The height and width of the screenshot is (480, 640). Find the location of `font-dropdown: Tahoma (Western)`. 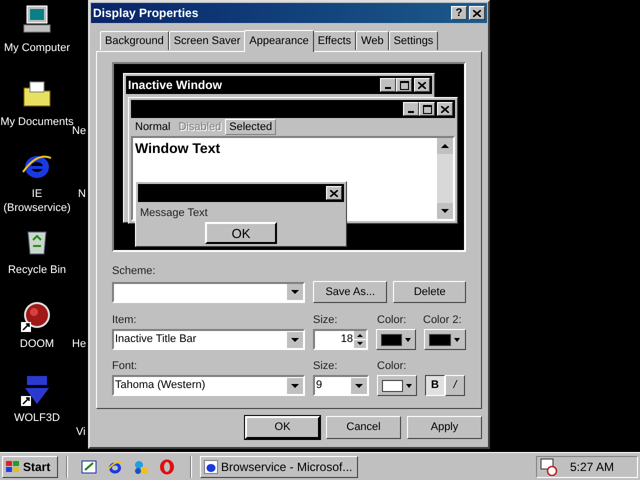

font-dropdown: Tahoma (Western) is located at coordinates (208, 385).